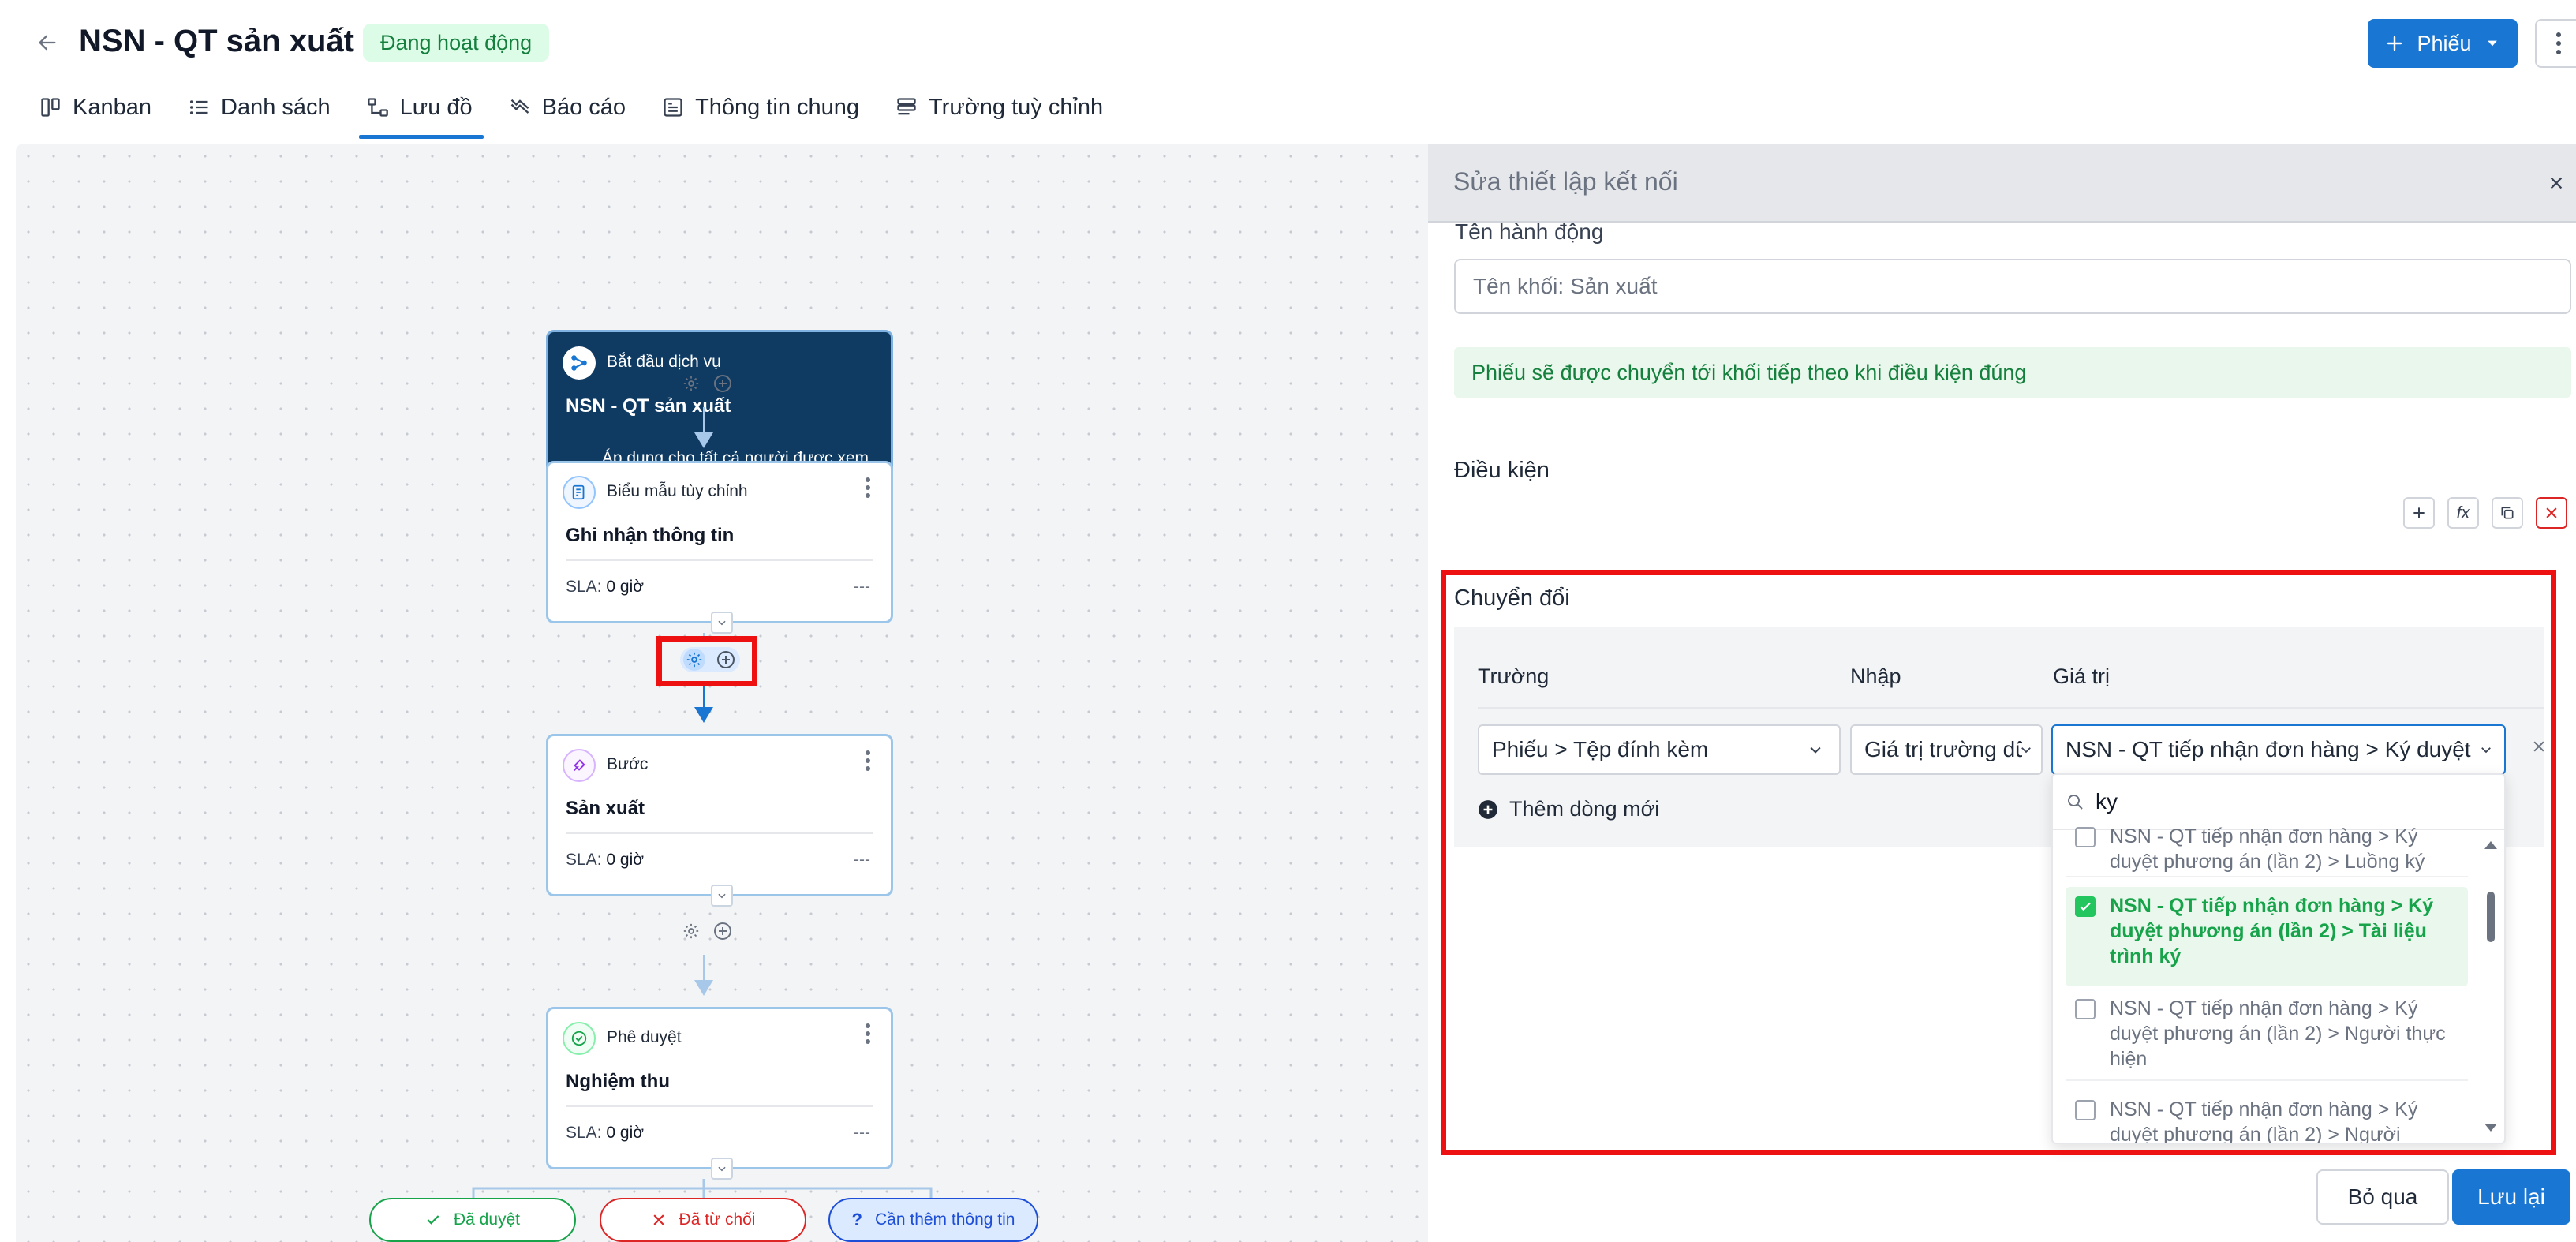  Describe the element at coordinates (673, 107) in the screenshot. I see `info-icon` at that location.